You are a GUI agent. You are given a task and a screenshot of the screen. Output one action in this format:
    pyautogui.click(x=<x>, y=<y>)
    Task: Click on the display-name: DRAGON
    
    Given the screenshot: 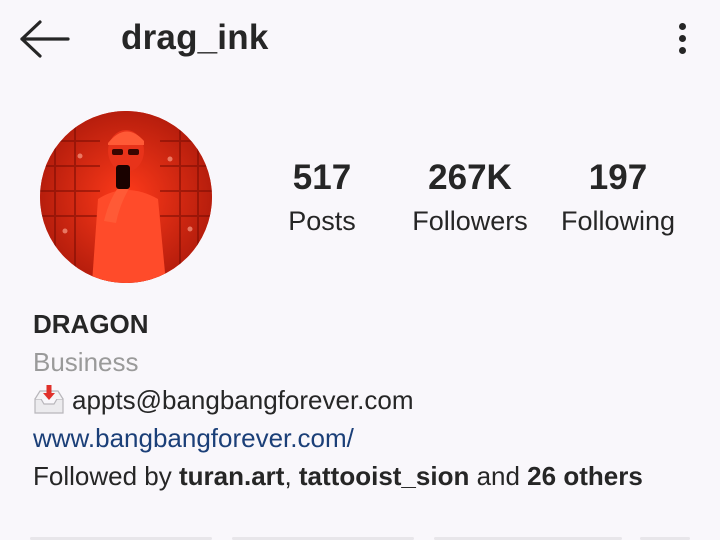 What is the action you would take?
    pyautogui.click(x=91, y=324)
    